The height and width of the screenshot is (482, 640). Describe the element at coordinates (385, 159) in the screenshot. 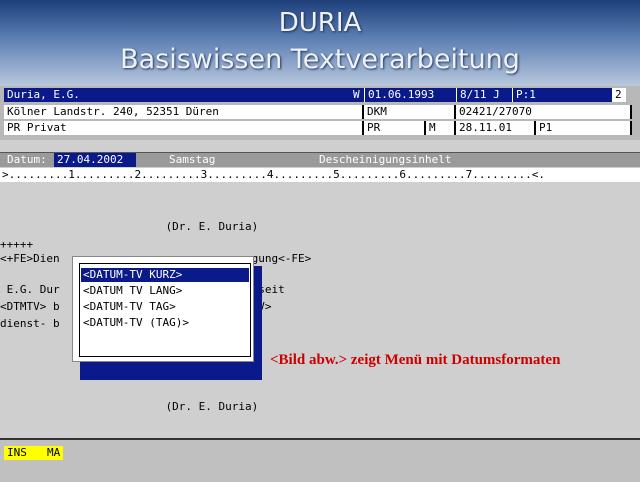

I see `form-title: Descheinigungsinhelt` at that location.